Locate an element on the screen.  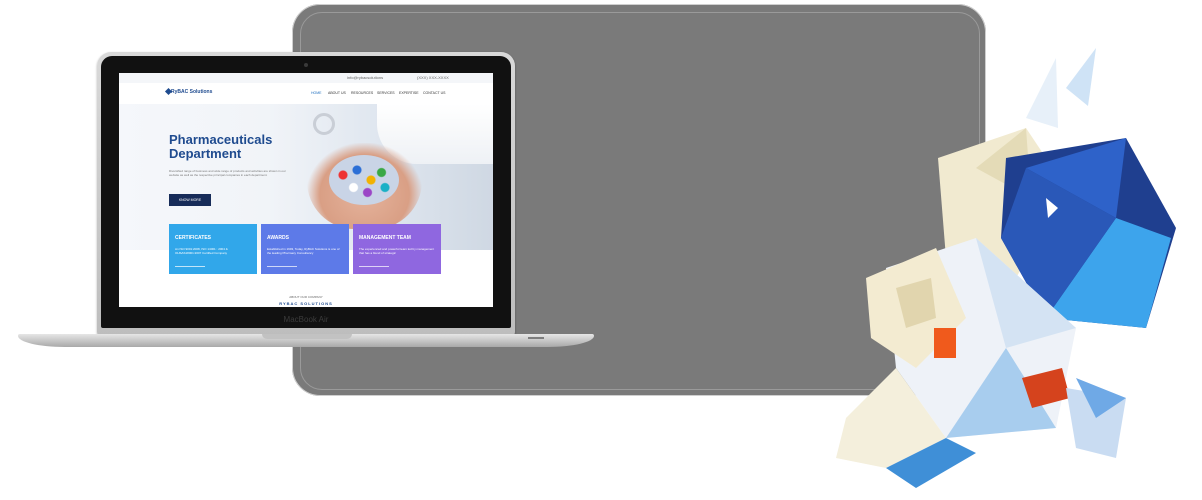
camera-icon is located at coordinates (306, 65).